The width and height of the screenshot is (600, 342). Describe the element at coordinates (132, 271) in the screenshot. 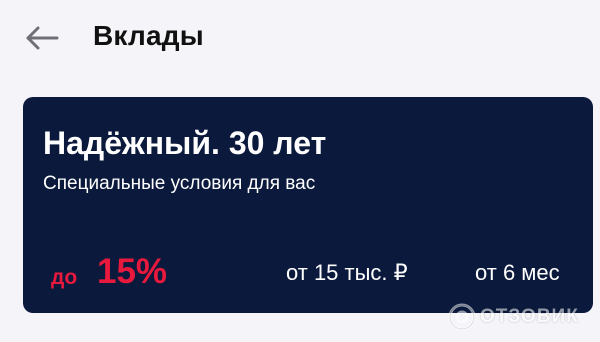

I see `interest-rate: 15%` at that location.